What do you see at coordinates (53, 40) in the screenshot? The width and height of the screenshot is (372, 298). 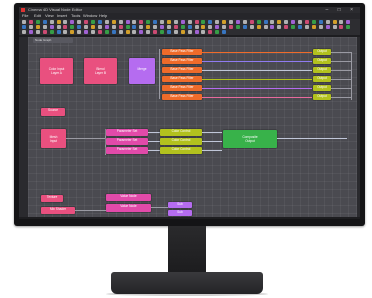 I see `tab-node-graph: Node Graph` at bounding box center [53, 40].